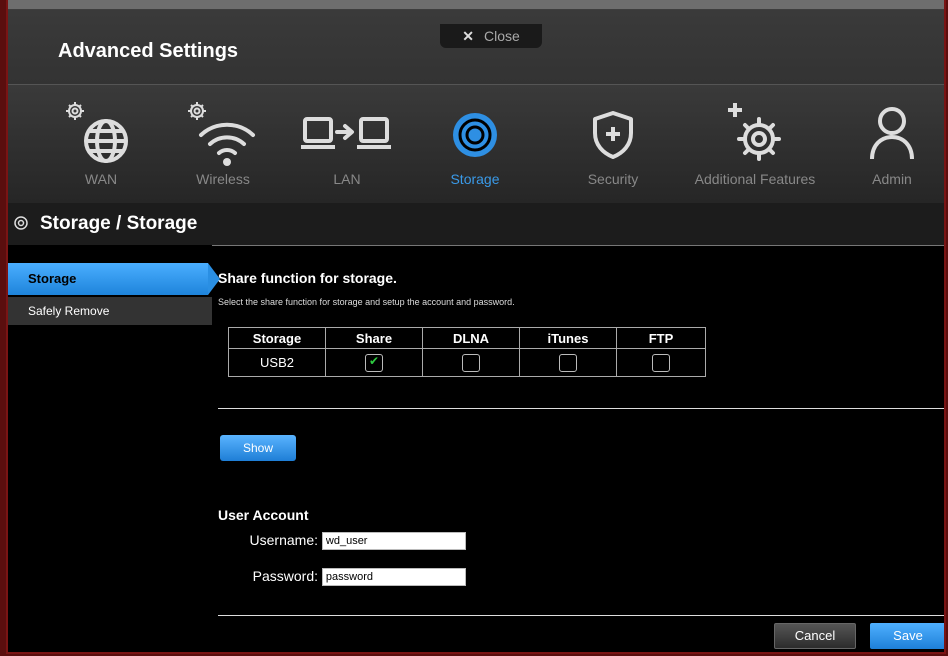  What do you see at coordinates (568, 338) in the screenshot?
I see `col-header-itunes: iTunes` at bounding box center [568, 338].